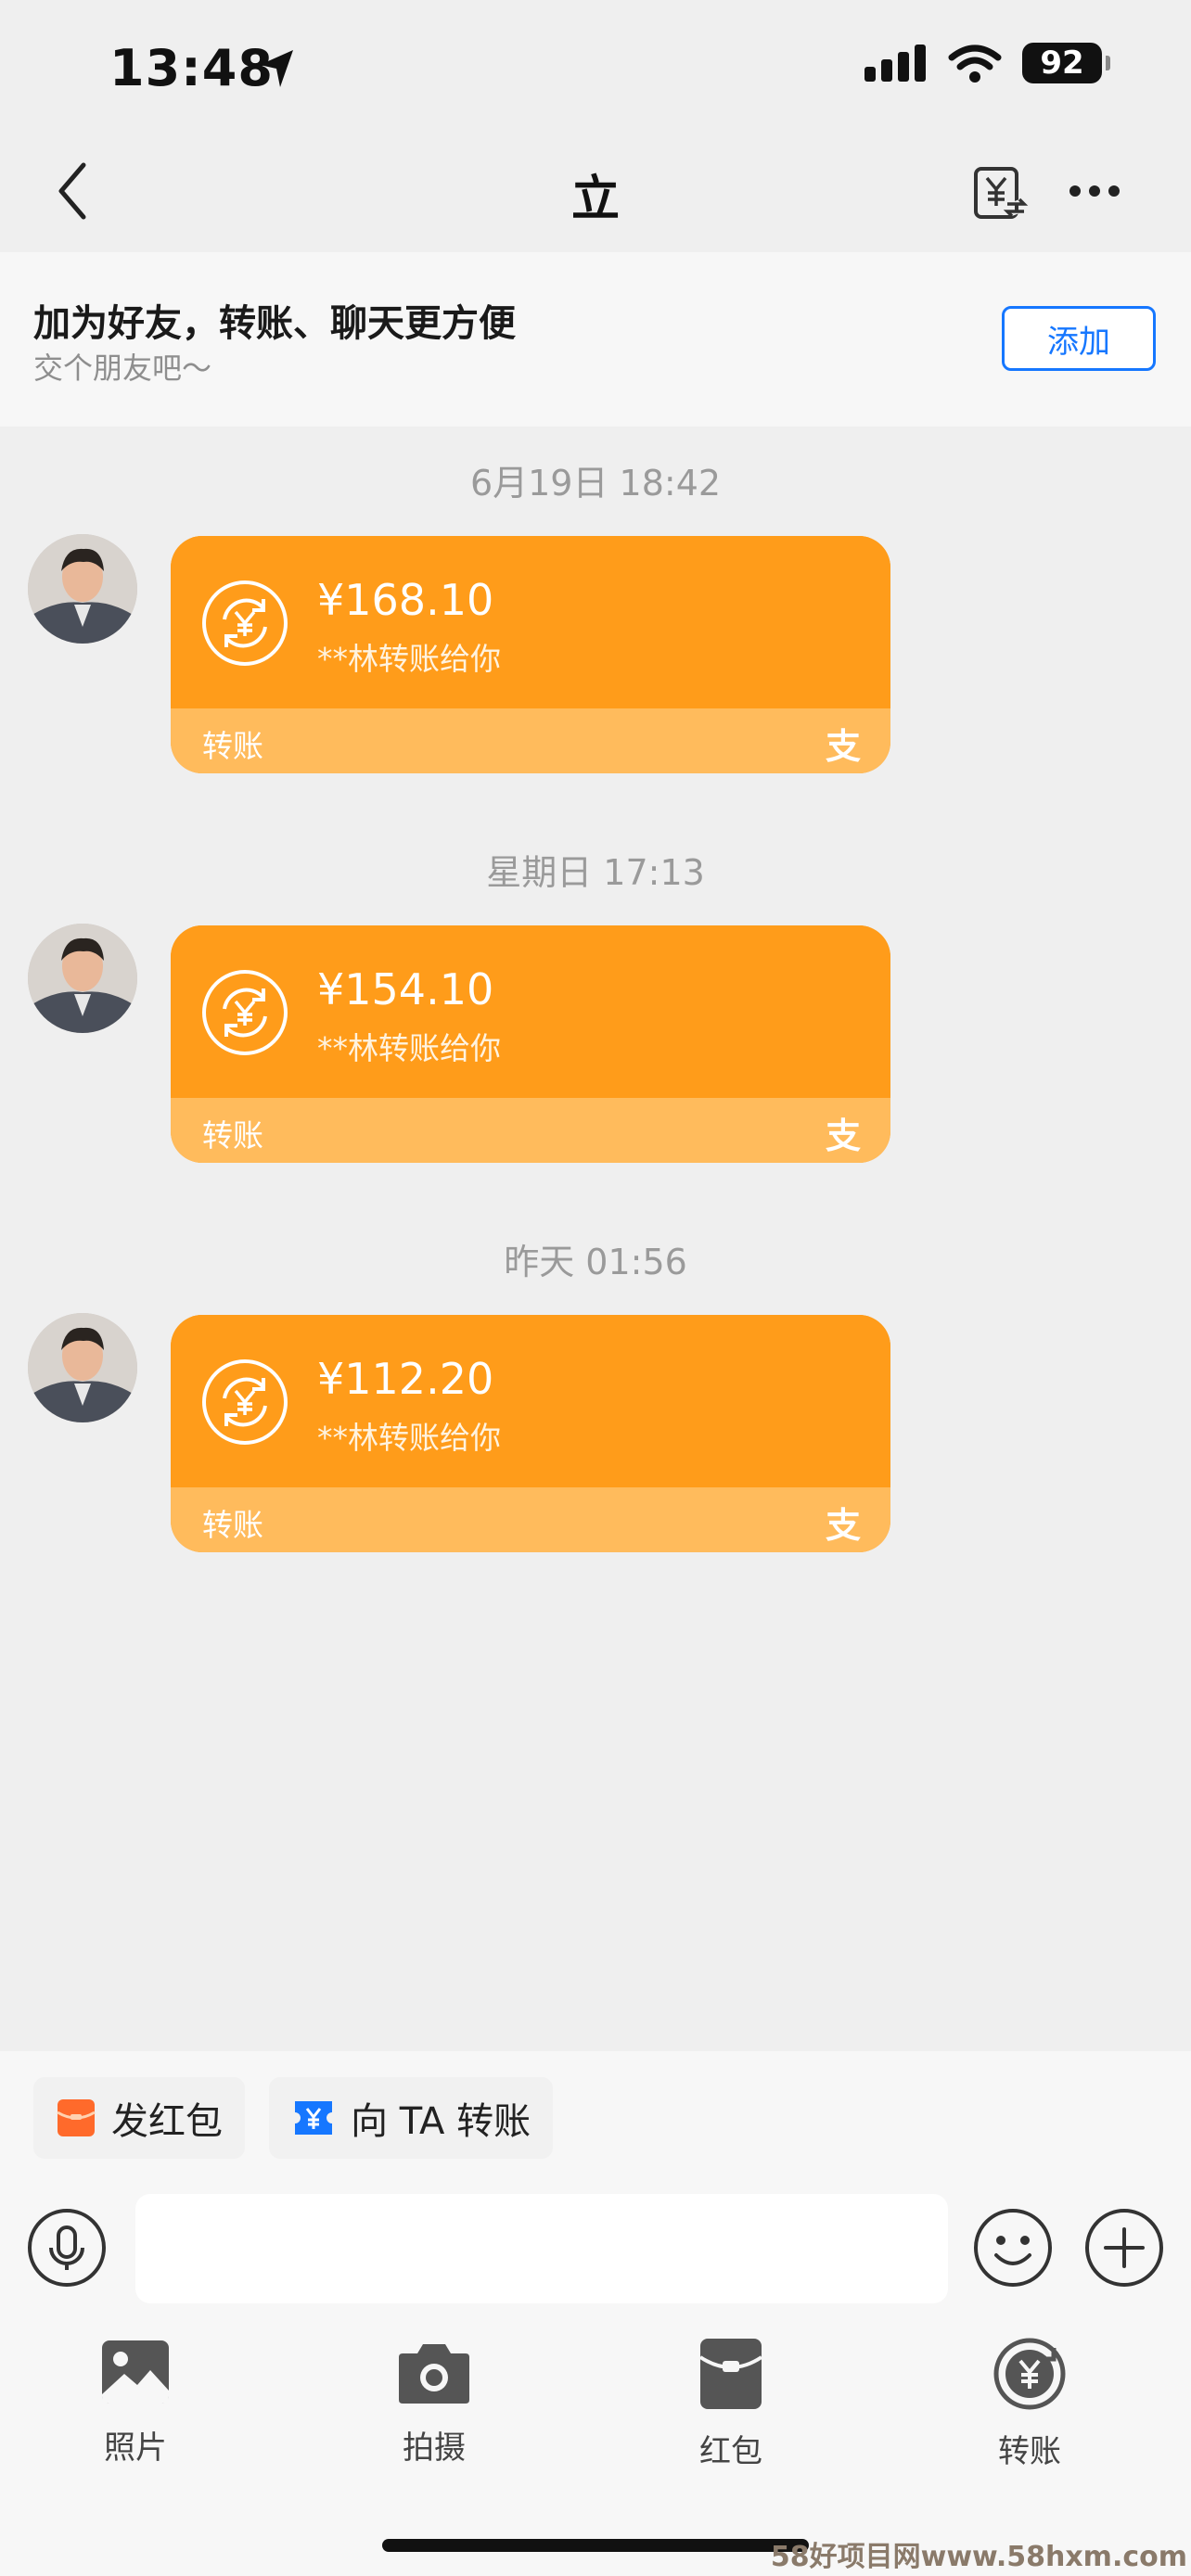  What do you see at coordinates (730, 2374) in the screenshot?
I see `red-packet-icon` at bounding box center [730, 2374].